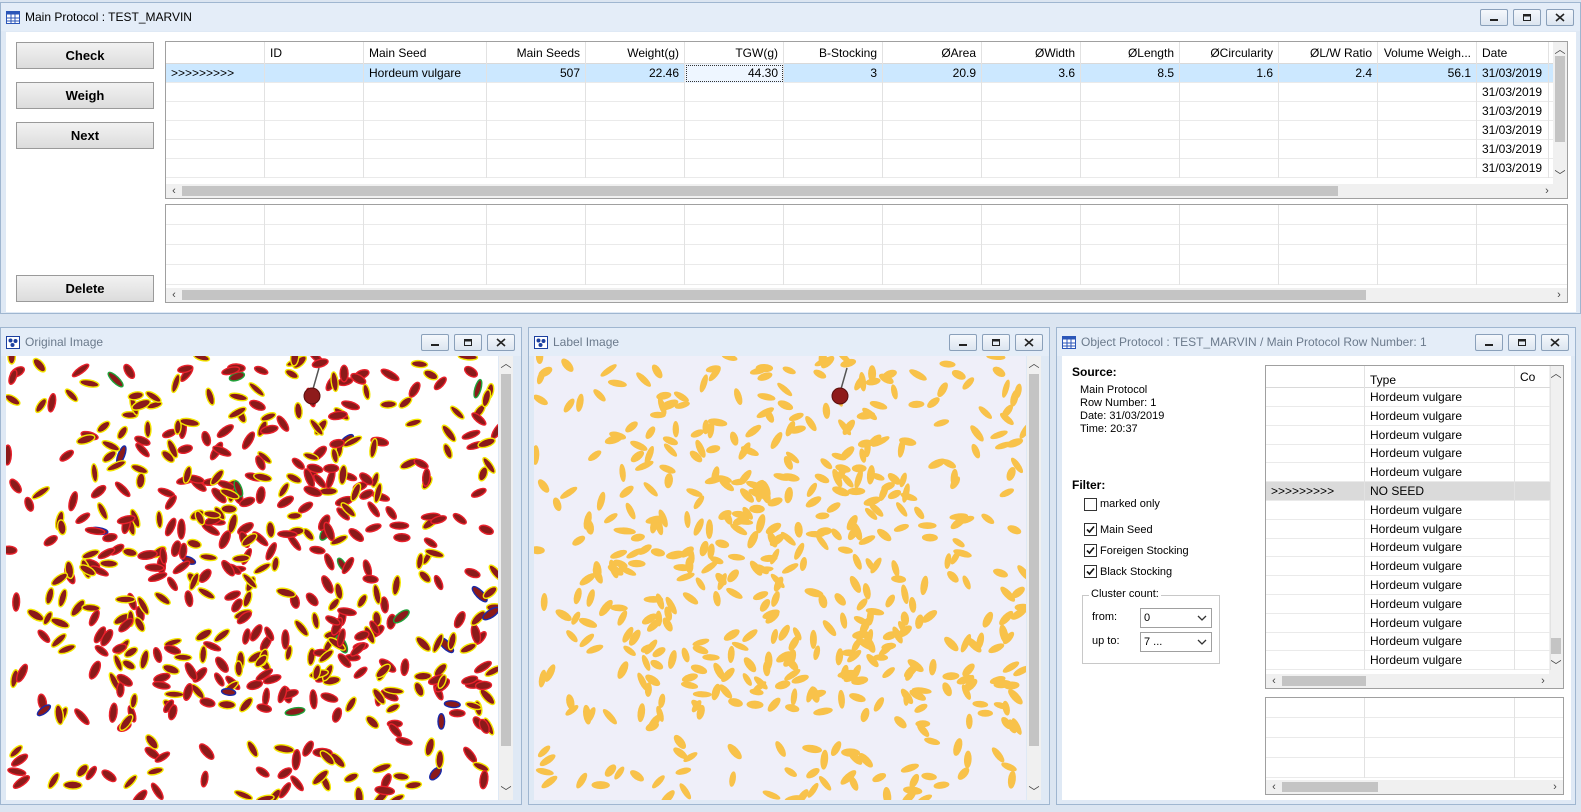 Image resolution: width=1581 pixels, height=812 pixels. What do you see at coordinates (536, 73) in the screenshot?
I see `cell-main-seeds: 507` at bounding box center [536, 73].